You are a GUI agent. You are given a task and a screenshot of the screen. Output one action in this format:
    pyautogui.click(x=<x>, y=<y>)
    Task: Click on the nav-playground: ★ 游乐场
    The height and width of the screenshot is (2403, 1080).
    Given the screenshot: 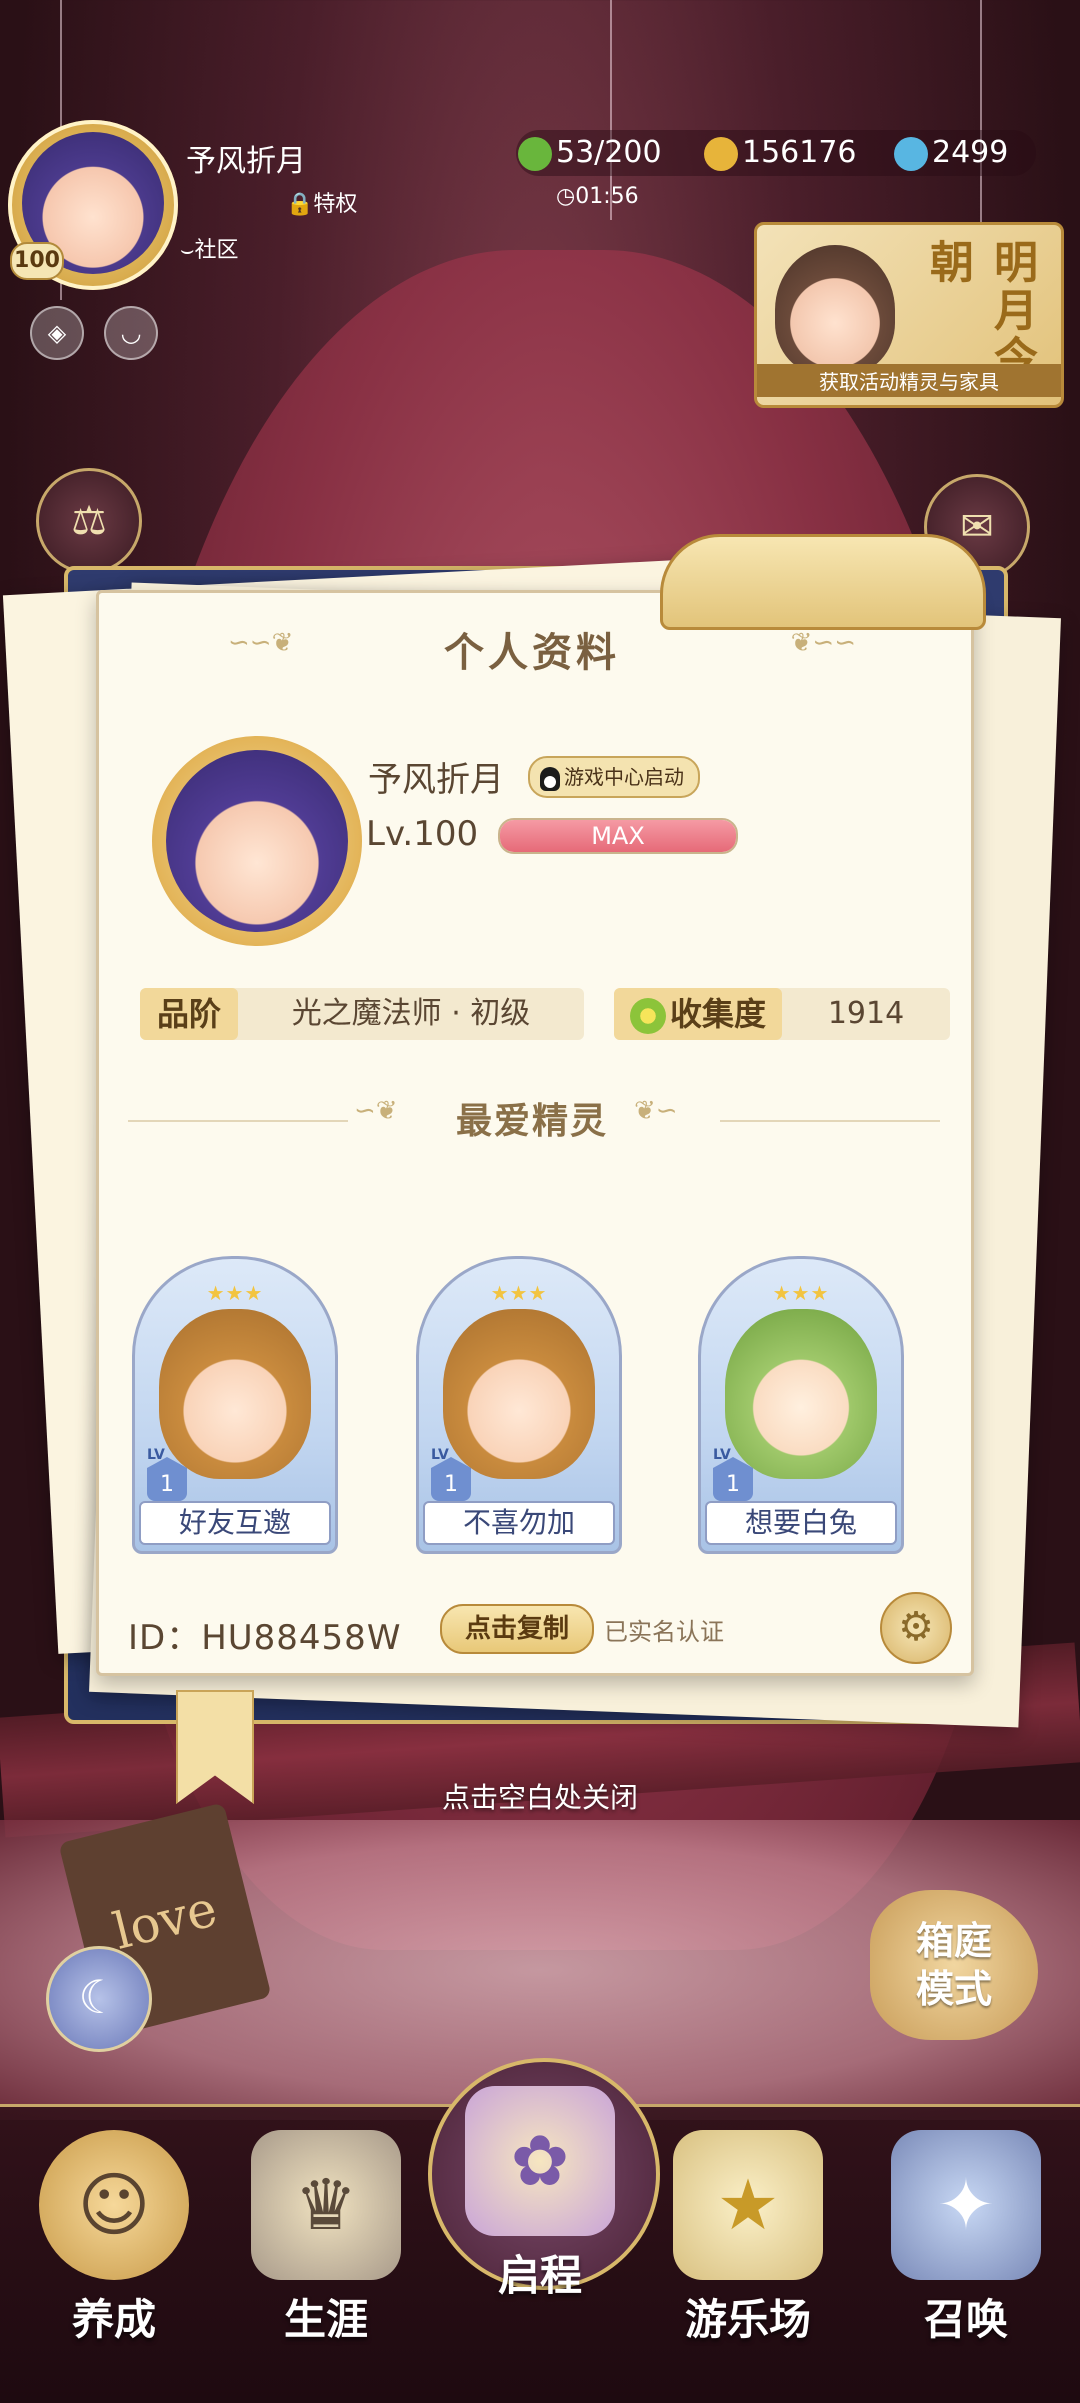 What is the action you would take?
    pyautogui.click(x=748, y=2255)
    